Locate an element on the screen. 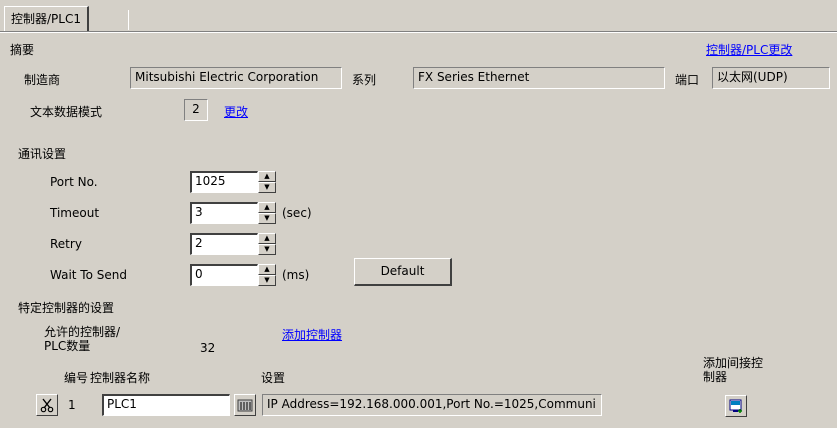 The width and height of the screenshot is (837, 428). manufacturer-value: Mitsubishi Electric Corporation is located at coordinates (236, 78).